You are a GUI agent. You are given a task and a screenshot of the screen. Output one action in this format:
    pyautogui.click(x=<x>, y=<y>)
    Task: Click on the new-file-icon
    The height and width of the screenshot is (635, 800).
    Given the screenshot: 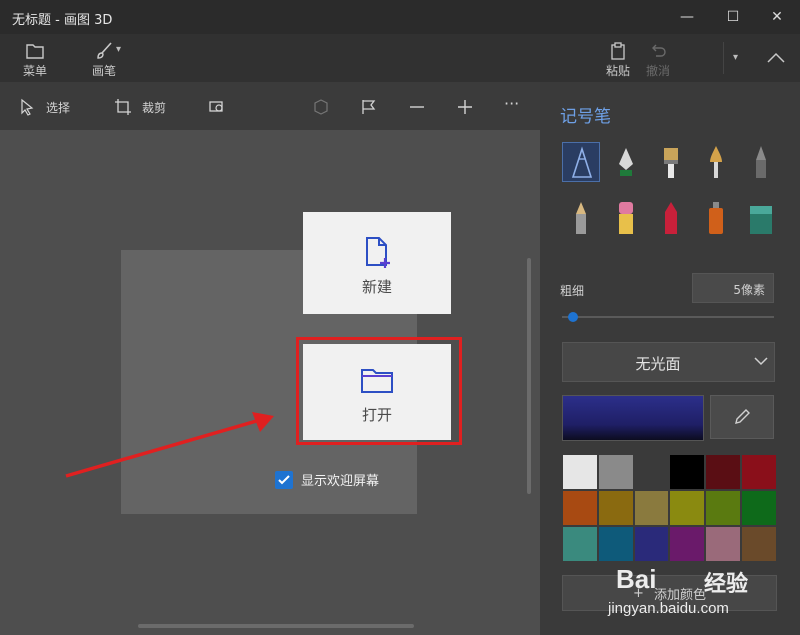 What is the action you would take?
    pyautogui.click(x=378, y=252)
    